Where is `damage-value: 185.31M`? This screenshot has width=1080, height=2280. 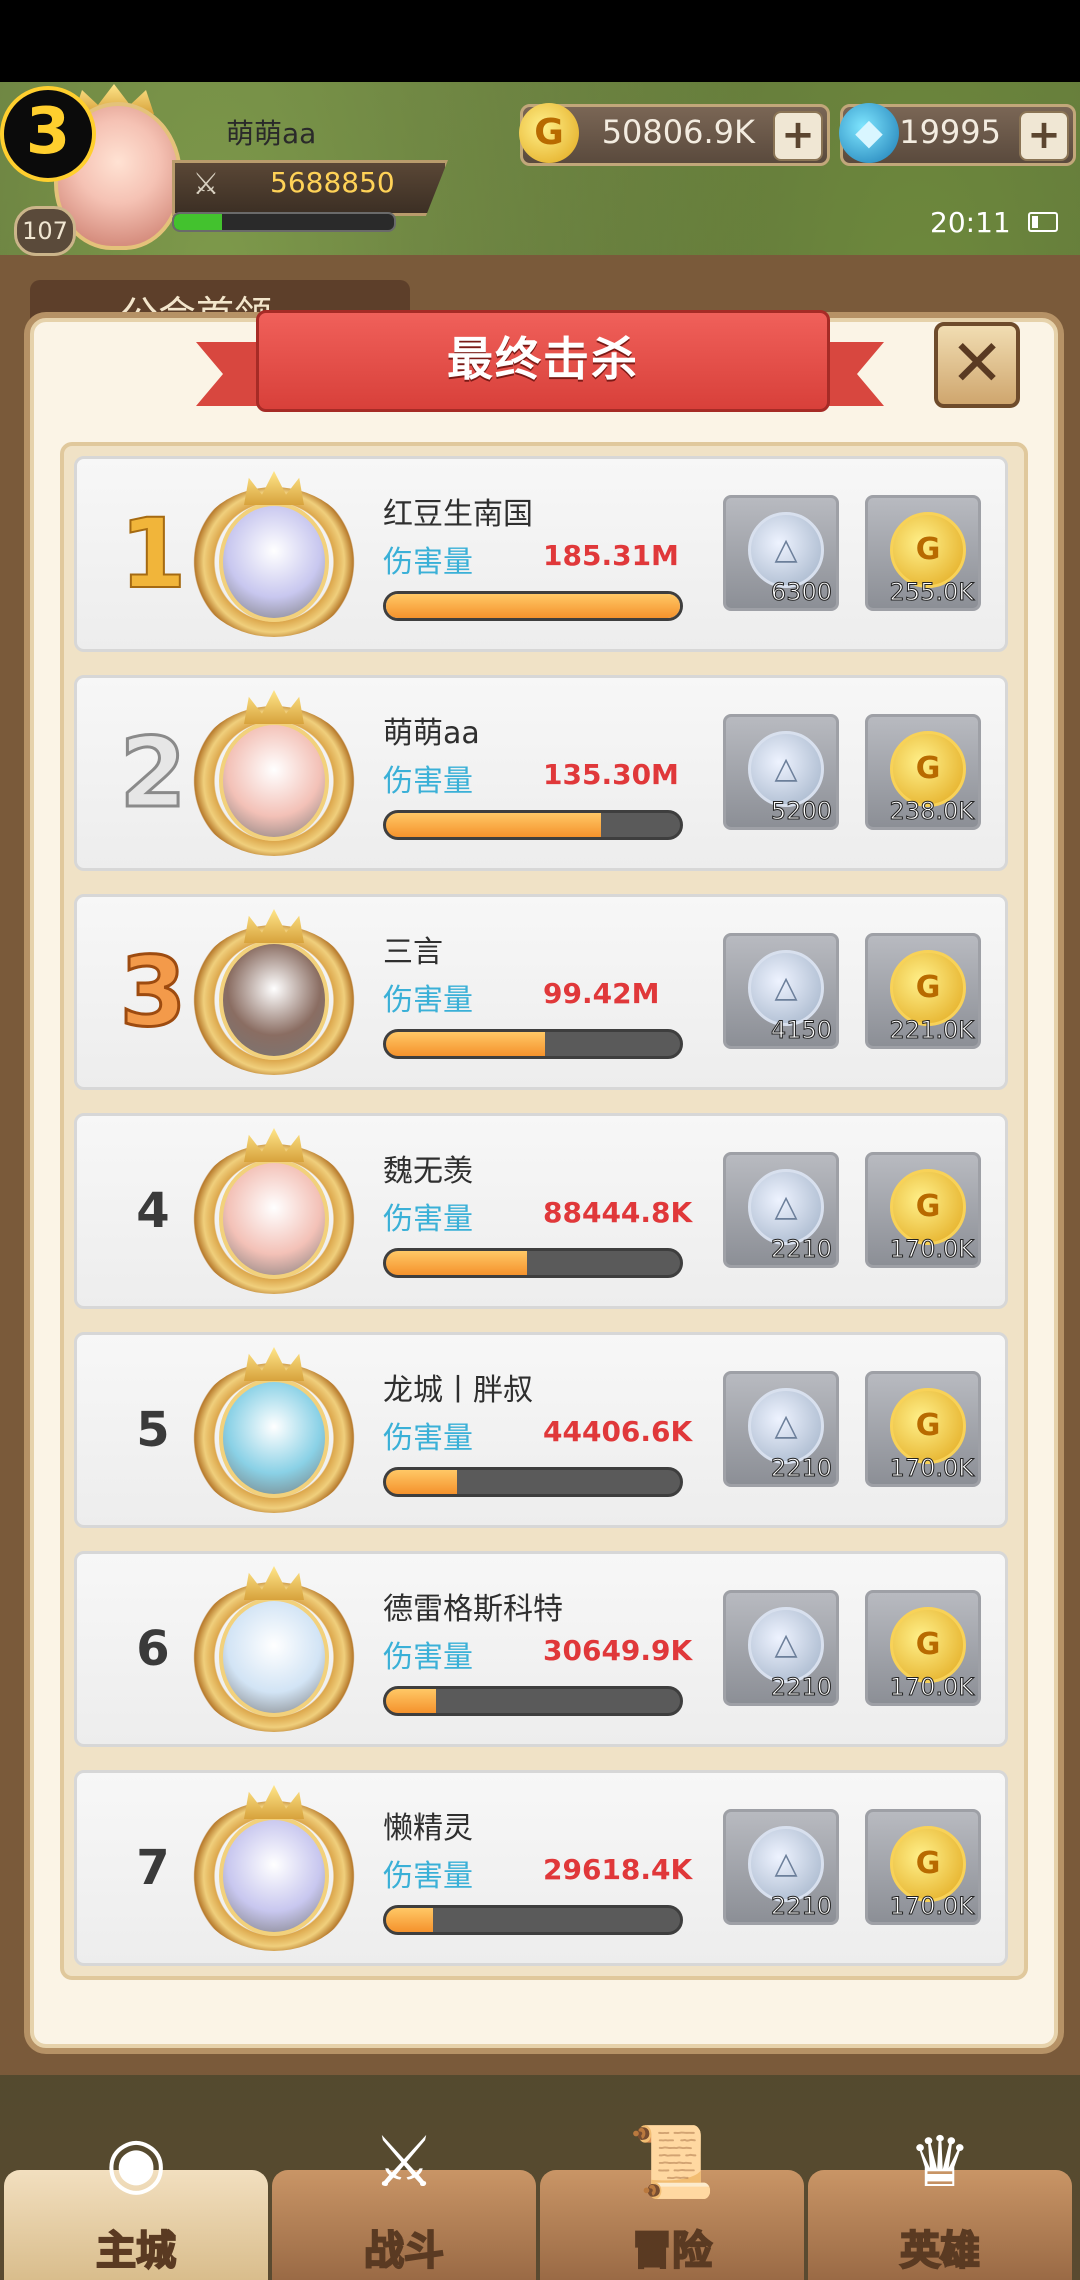 damage-value: 185.31M is located at coordinates (611, 555).